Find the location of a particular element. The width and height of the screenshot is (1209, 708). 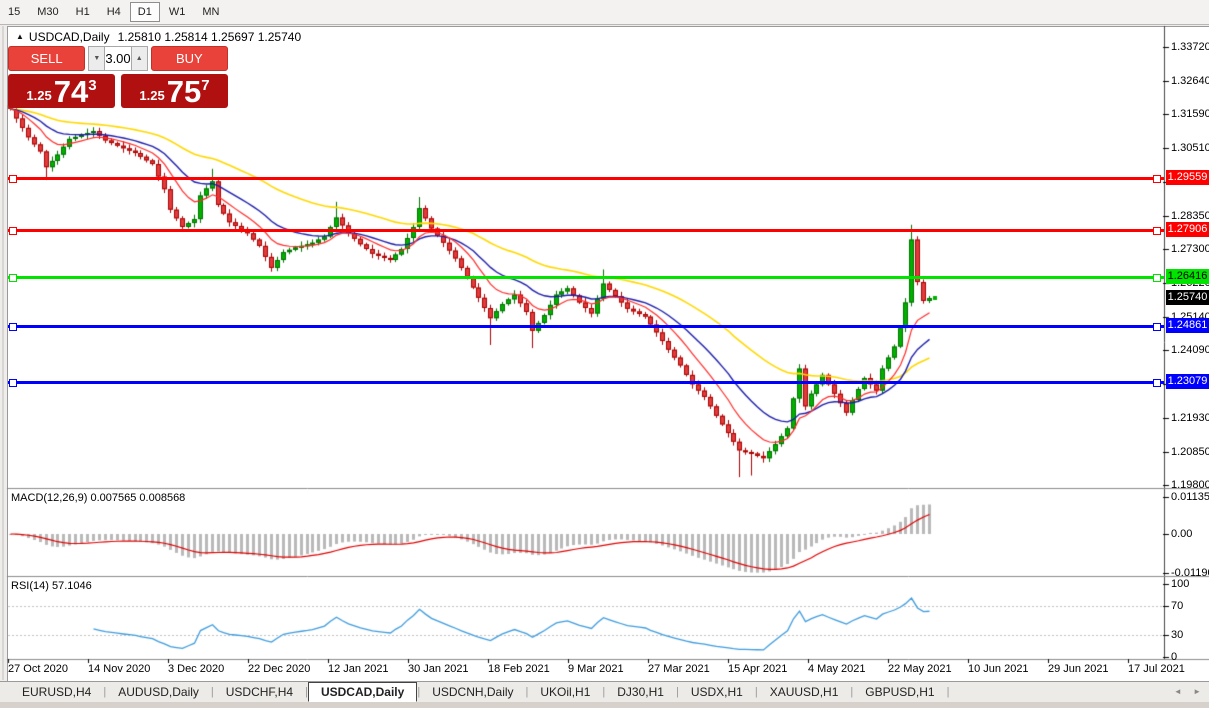

collapse-icon: ▲ is located at coordinates (20, 36).